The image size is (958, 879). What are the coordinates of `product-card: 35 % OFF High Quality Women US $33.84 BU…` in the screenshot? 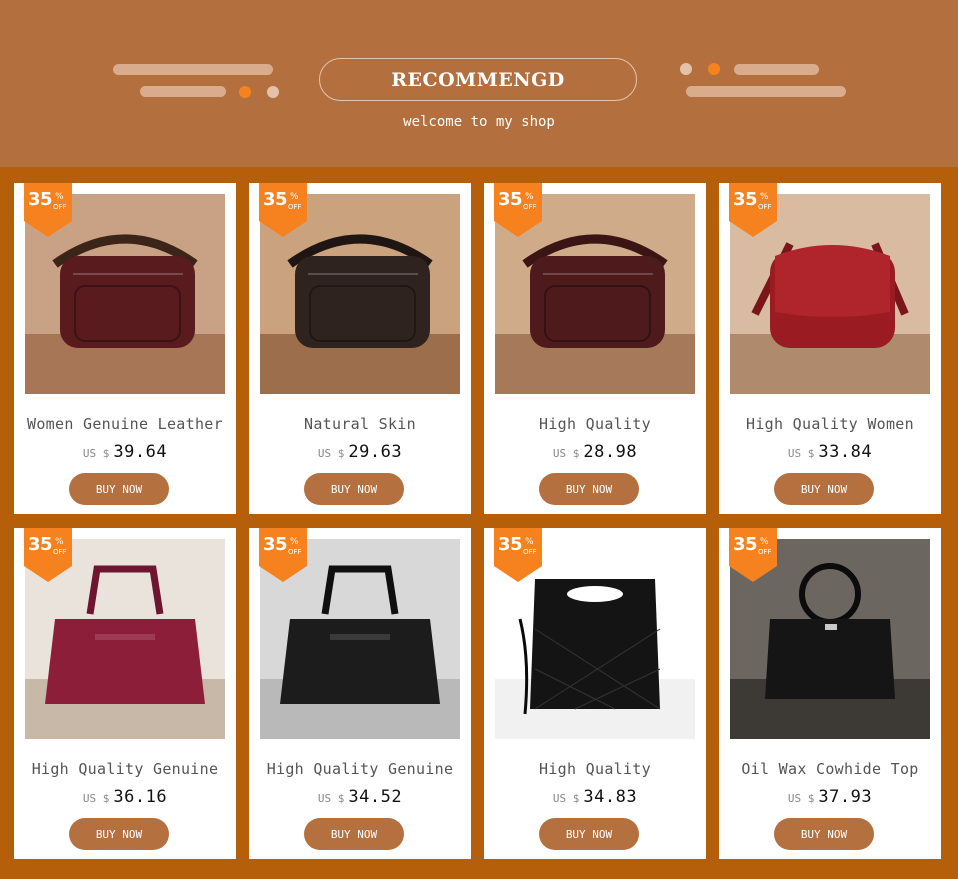 It's located at (830, 348).